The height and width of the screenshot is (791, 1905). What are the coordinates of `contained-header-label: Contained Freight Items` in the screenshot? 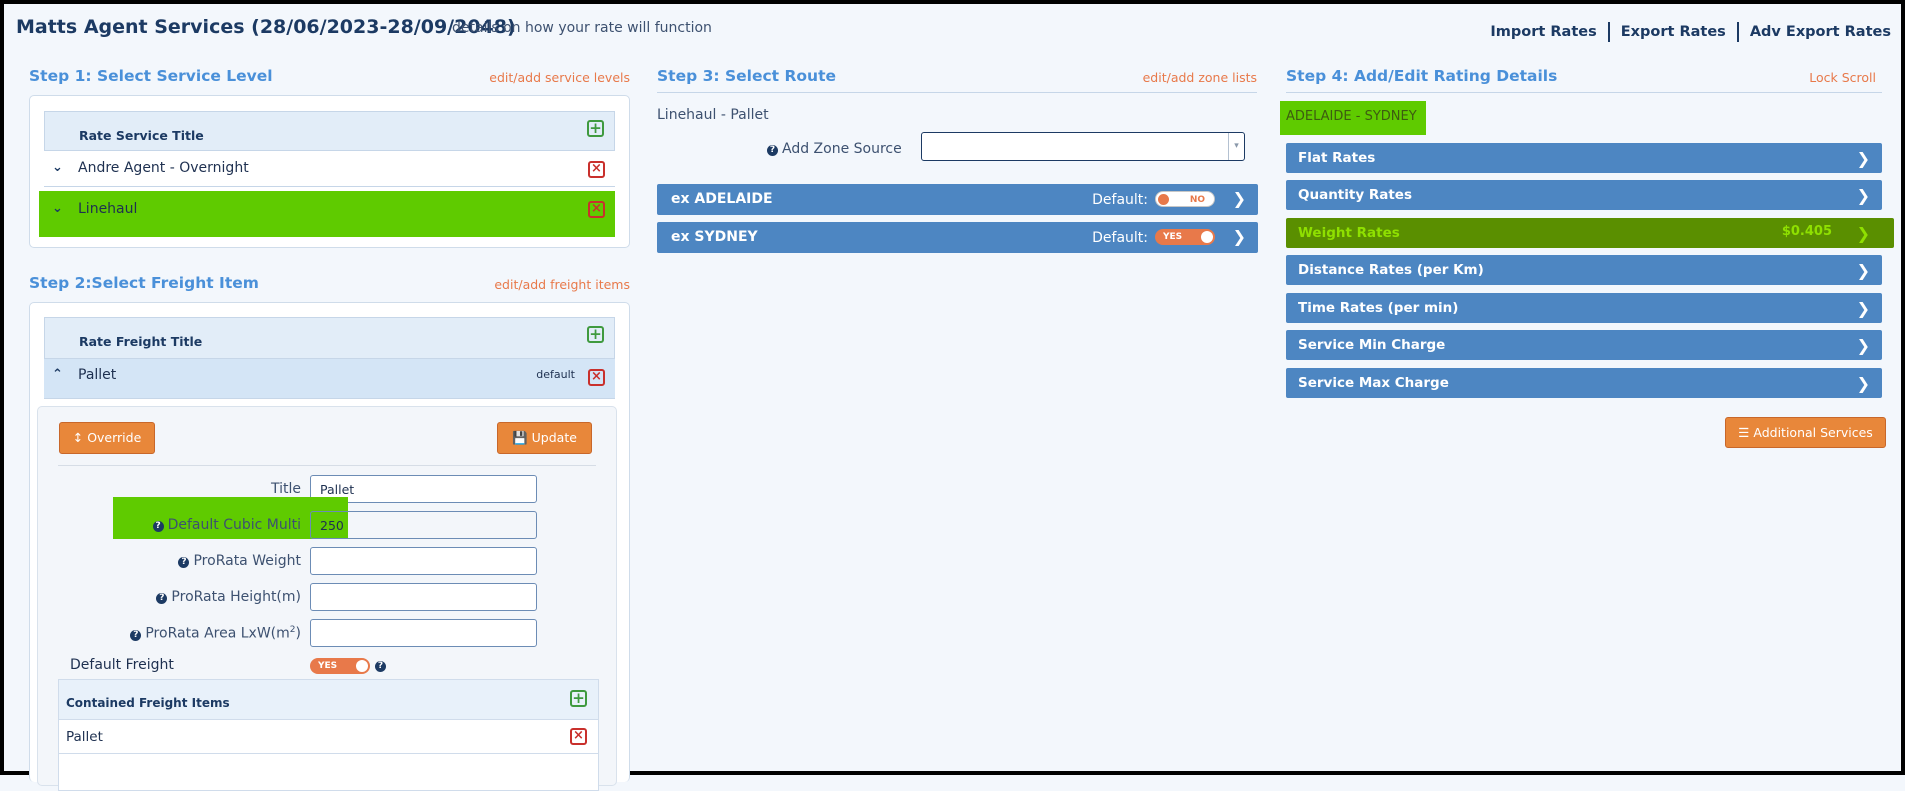 It's located at (148, 703).